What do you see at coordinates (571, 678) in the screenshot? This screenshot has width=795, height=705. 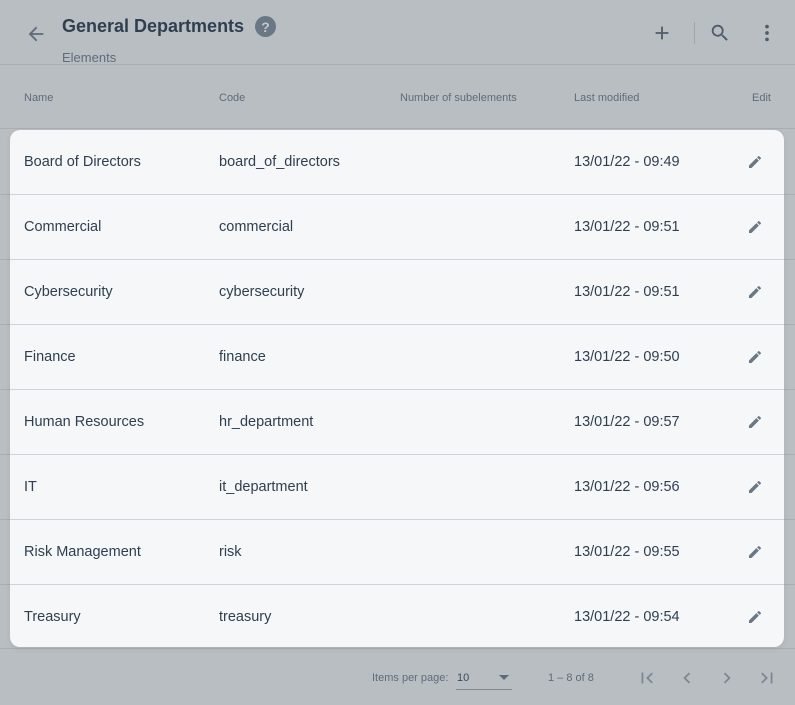 I see `page-range-label: 1 – 8 of 8` at bounding box center [571, 678].